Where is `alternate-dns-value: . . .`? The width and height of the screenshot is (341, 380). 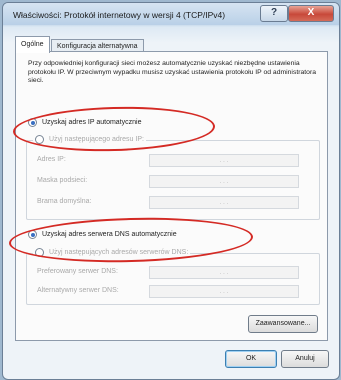
alternate-dns-value: . . . is located at coordinates (224, 291).